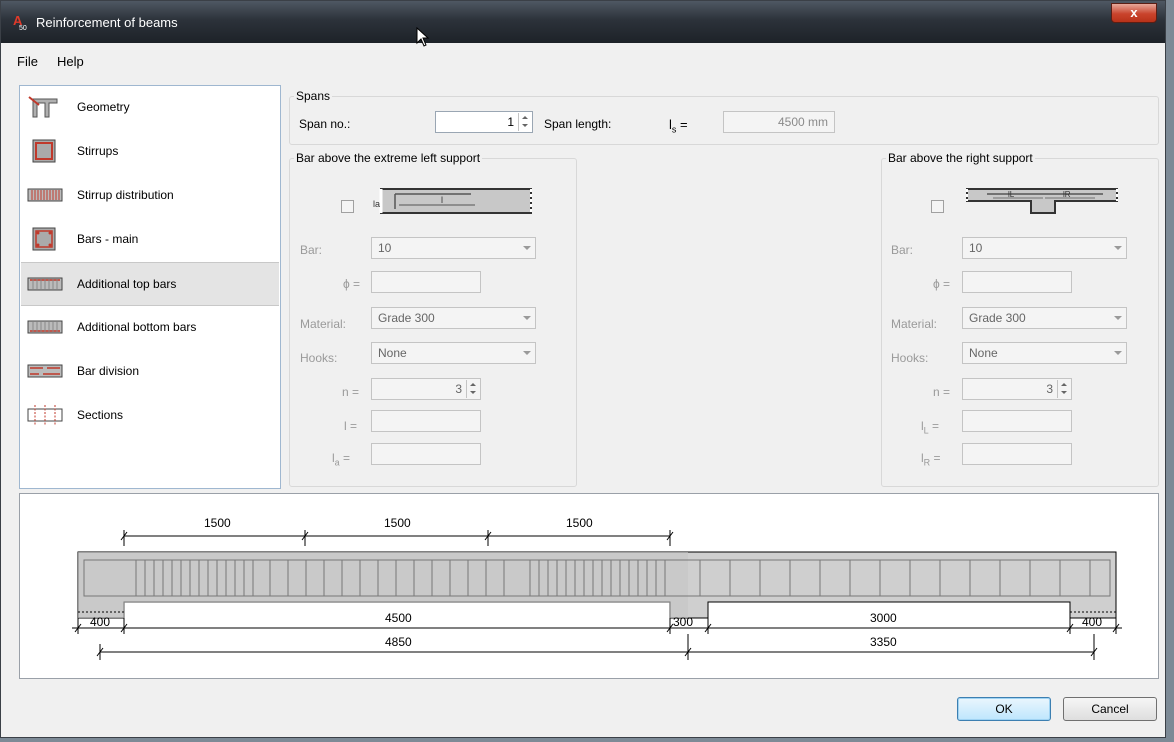  Describe the element at coordinates (398, 642) in the screenshot. I see `dim-total-1: 4850` at that location.